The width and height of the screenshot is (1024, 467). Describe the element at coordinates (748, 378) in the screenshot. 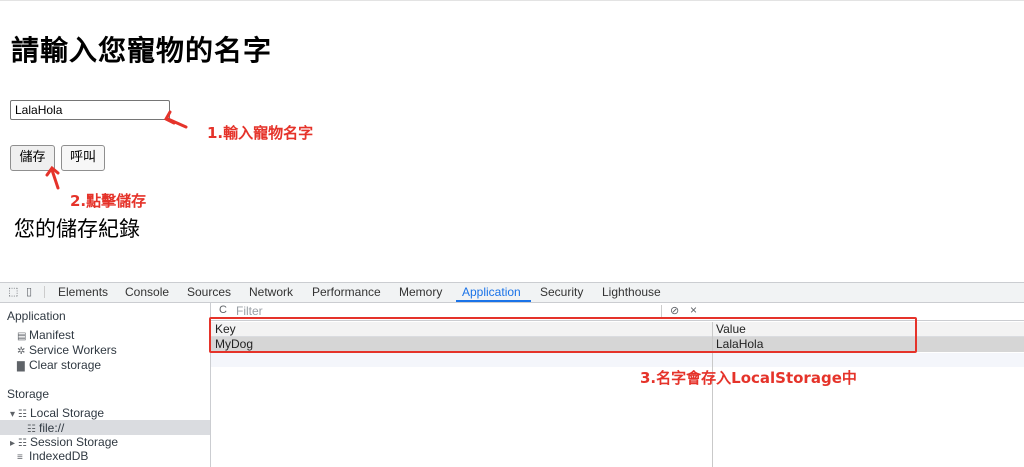

I see `annotation-step3: 3.名字會存入LocalStorage中` at that location.